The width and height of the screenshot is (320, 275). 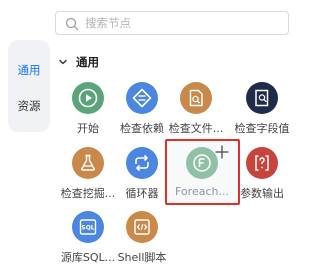 I want to click on section-header-general: 通用, so click(x=78, y=62).